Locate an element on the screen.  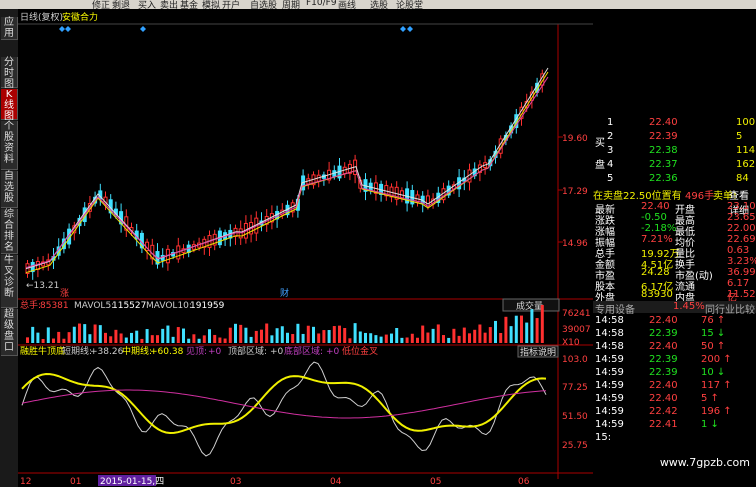
menu-item-3: 卖出 is located at coordinates (169, 4).